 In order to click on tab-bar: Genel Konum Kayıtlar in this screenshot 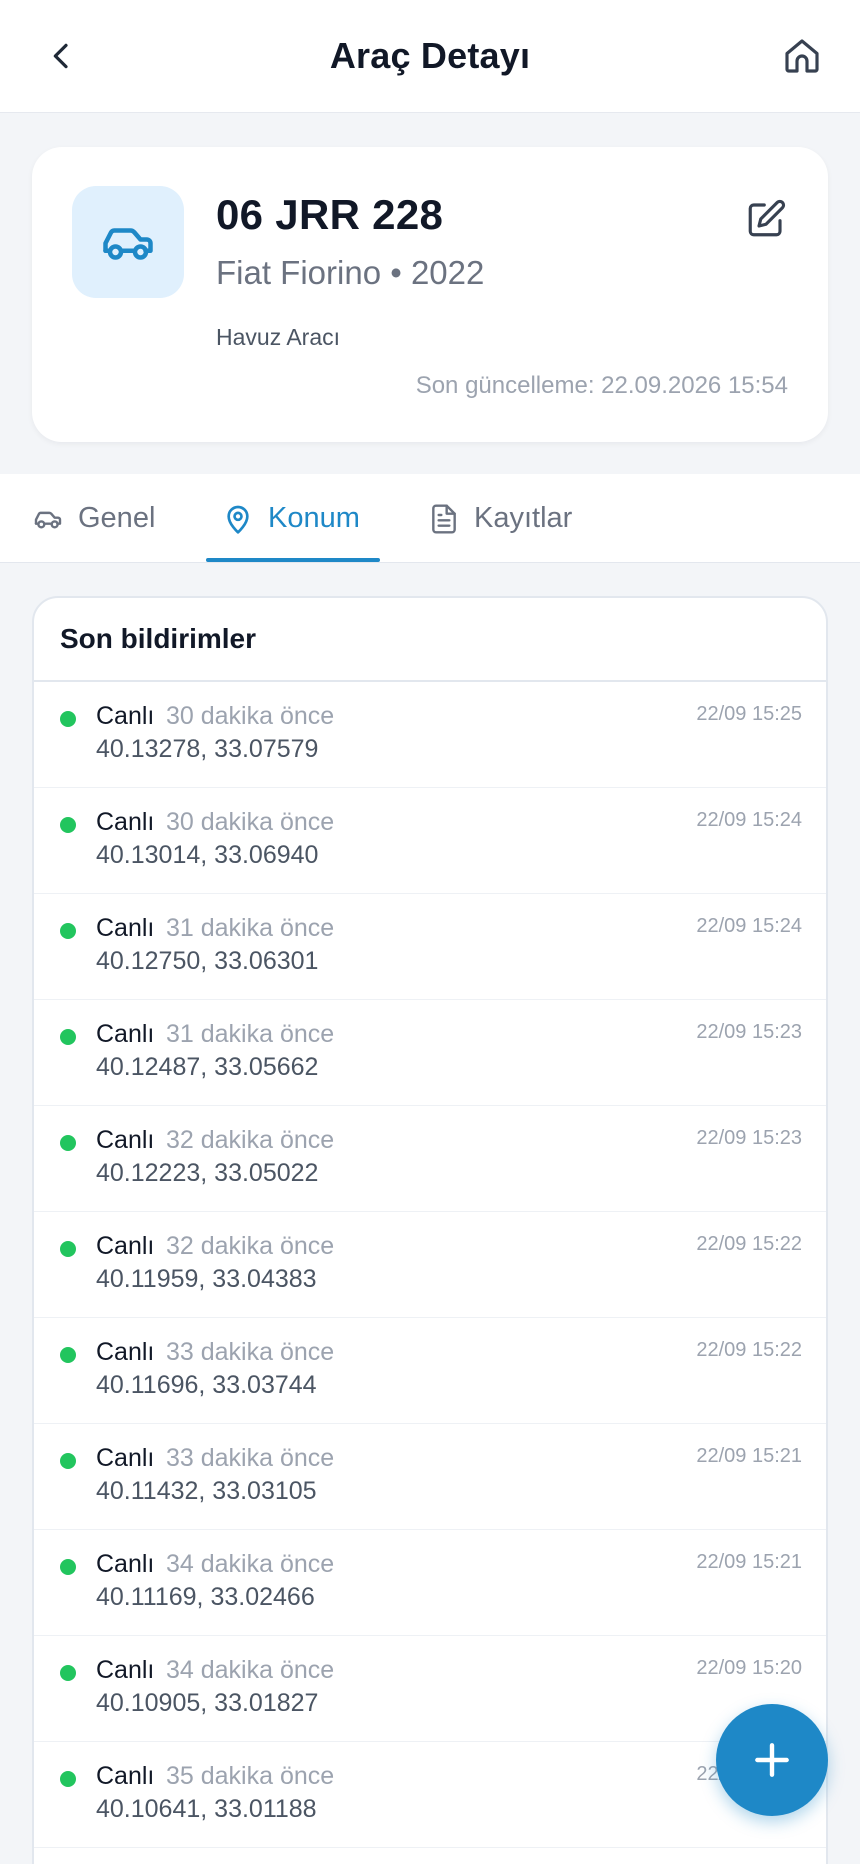, I will do `click(430, 518)`.